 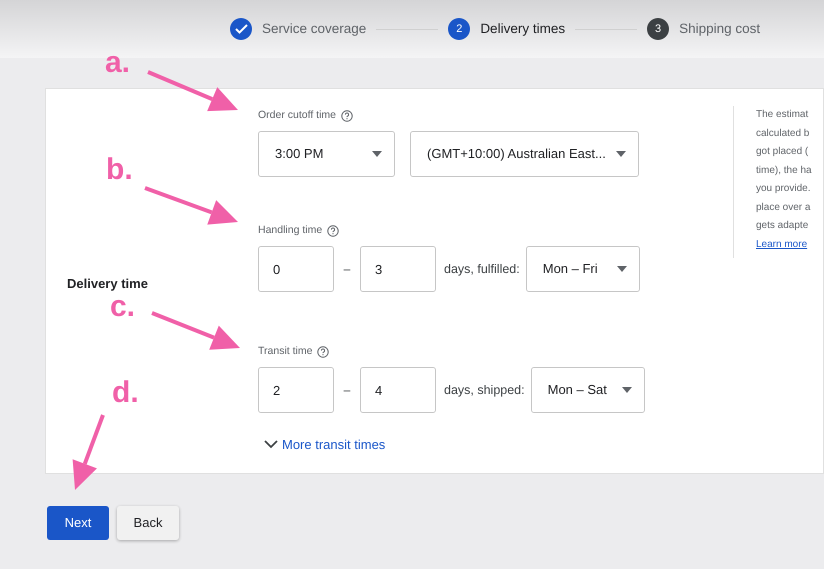 I want to click on dropdown: Mon – Sat, so click(x=587, y=390).